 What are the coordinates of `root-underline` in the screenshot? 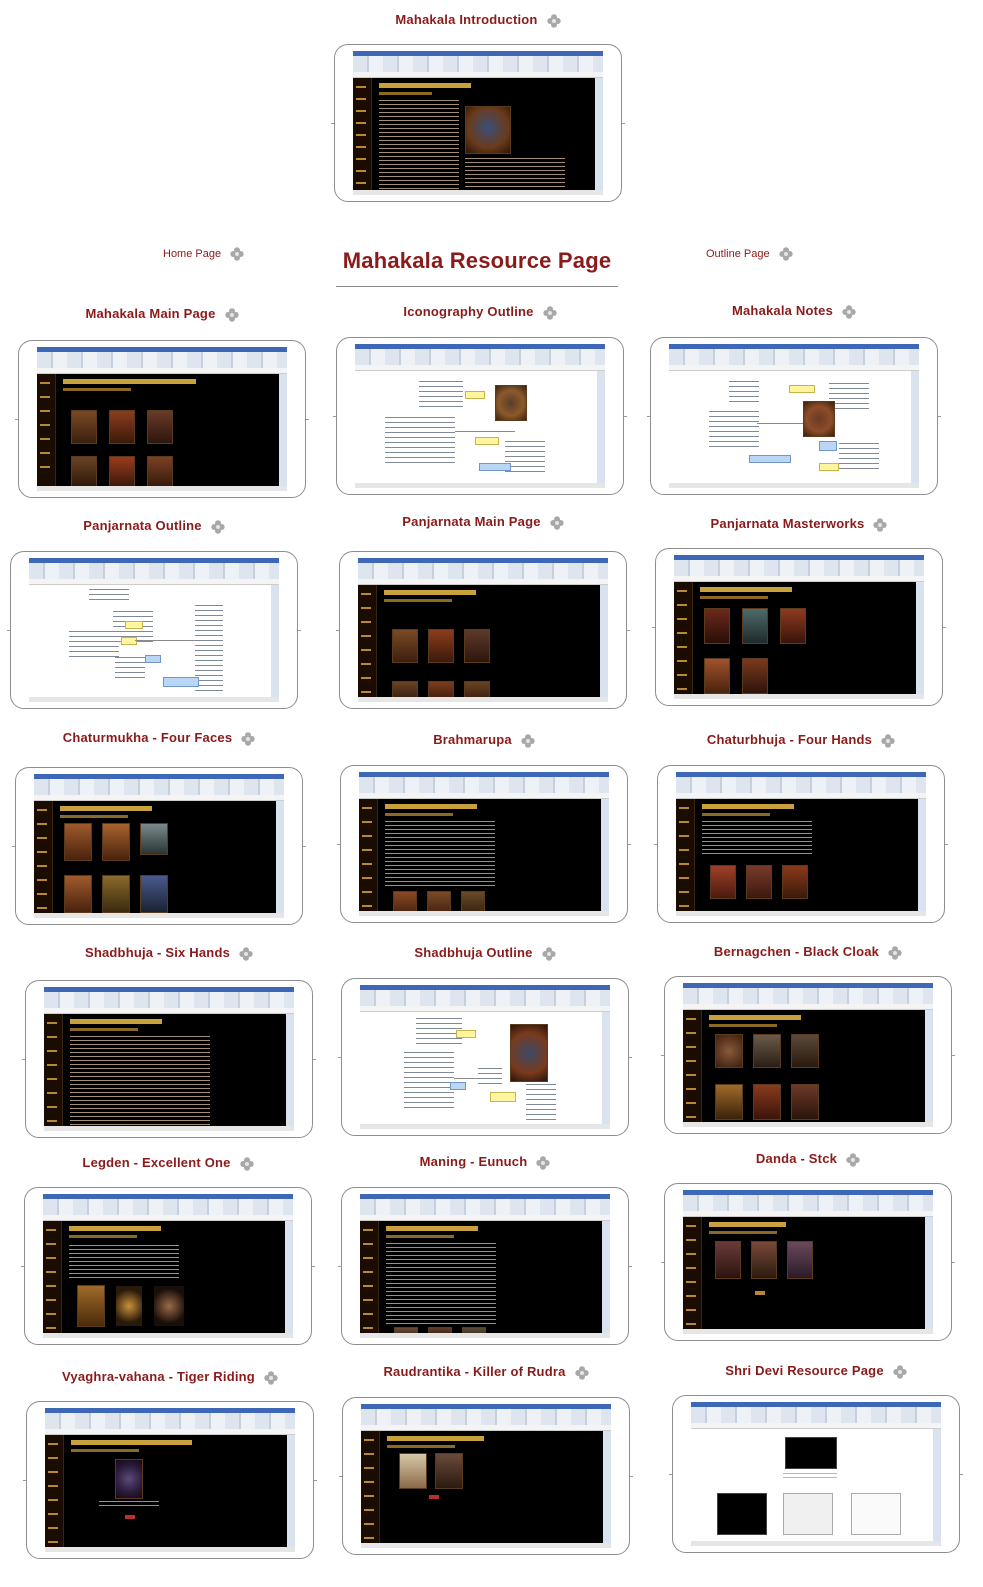 It's located at (477, 286).